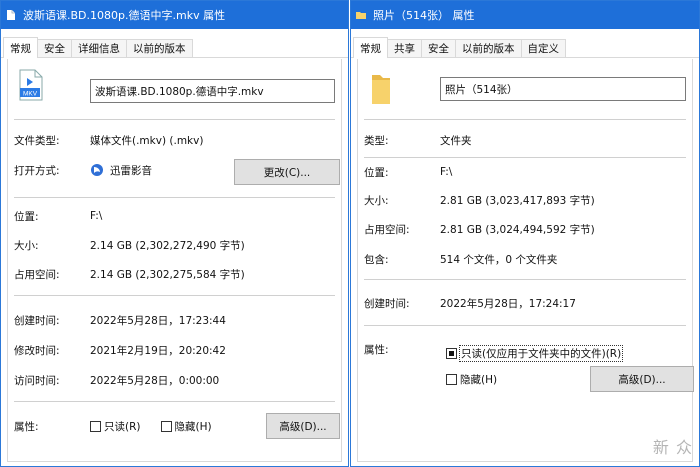 The height and width of the screenshot is (467, 700). What do you see at coordinates (481, 89) in the screenshot?
I see `folder-name-text: 照片（514张）` at bounding box center [481, 89].